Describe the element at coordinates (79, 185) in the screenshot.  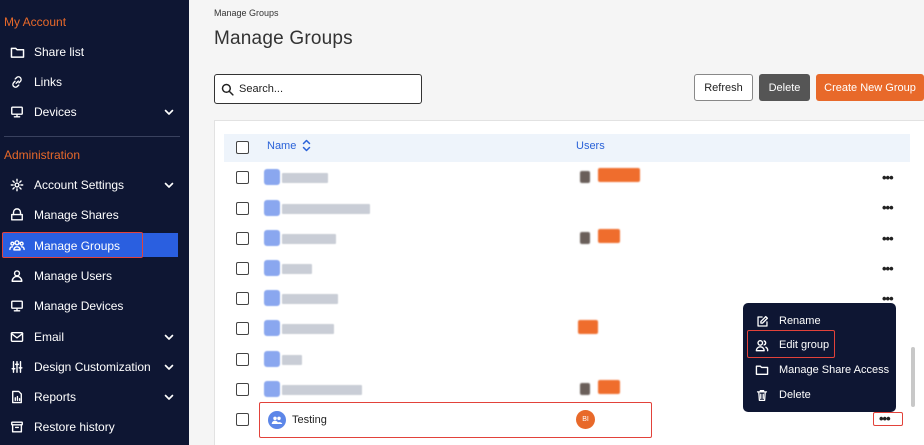
I see `sidebar-item-label: Account Settings` at that location.